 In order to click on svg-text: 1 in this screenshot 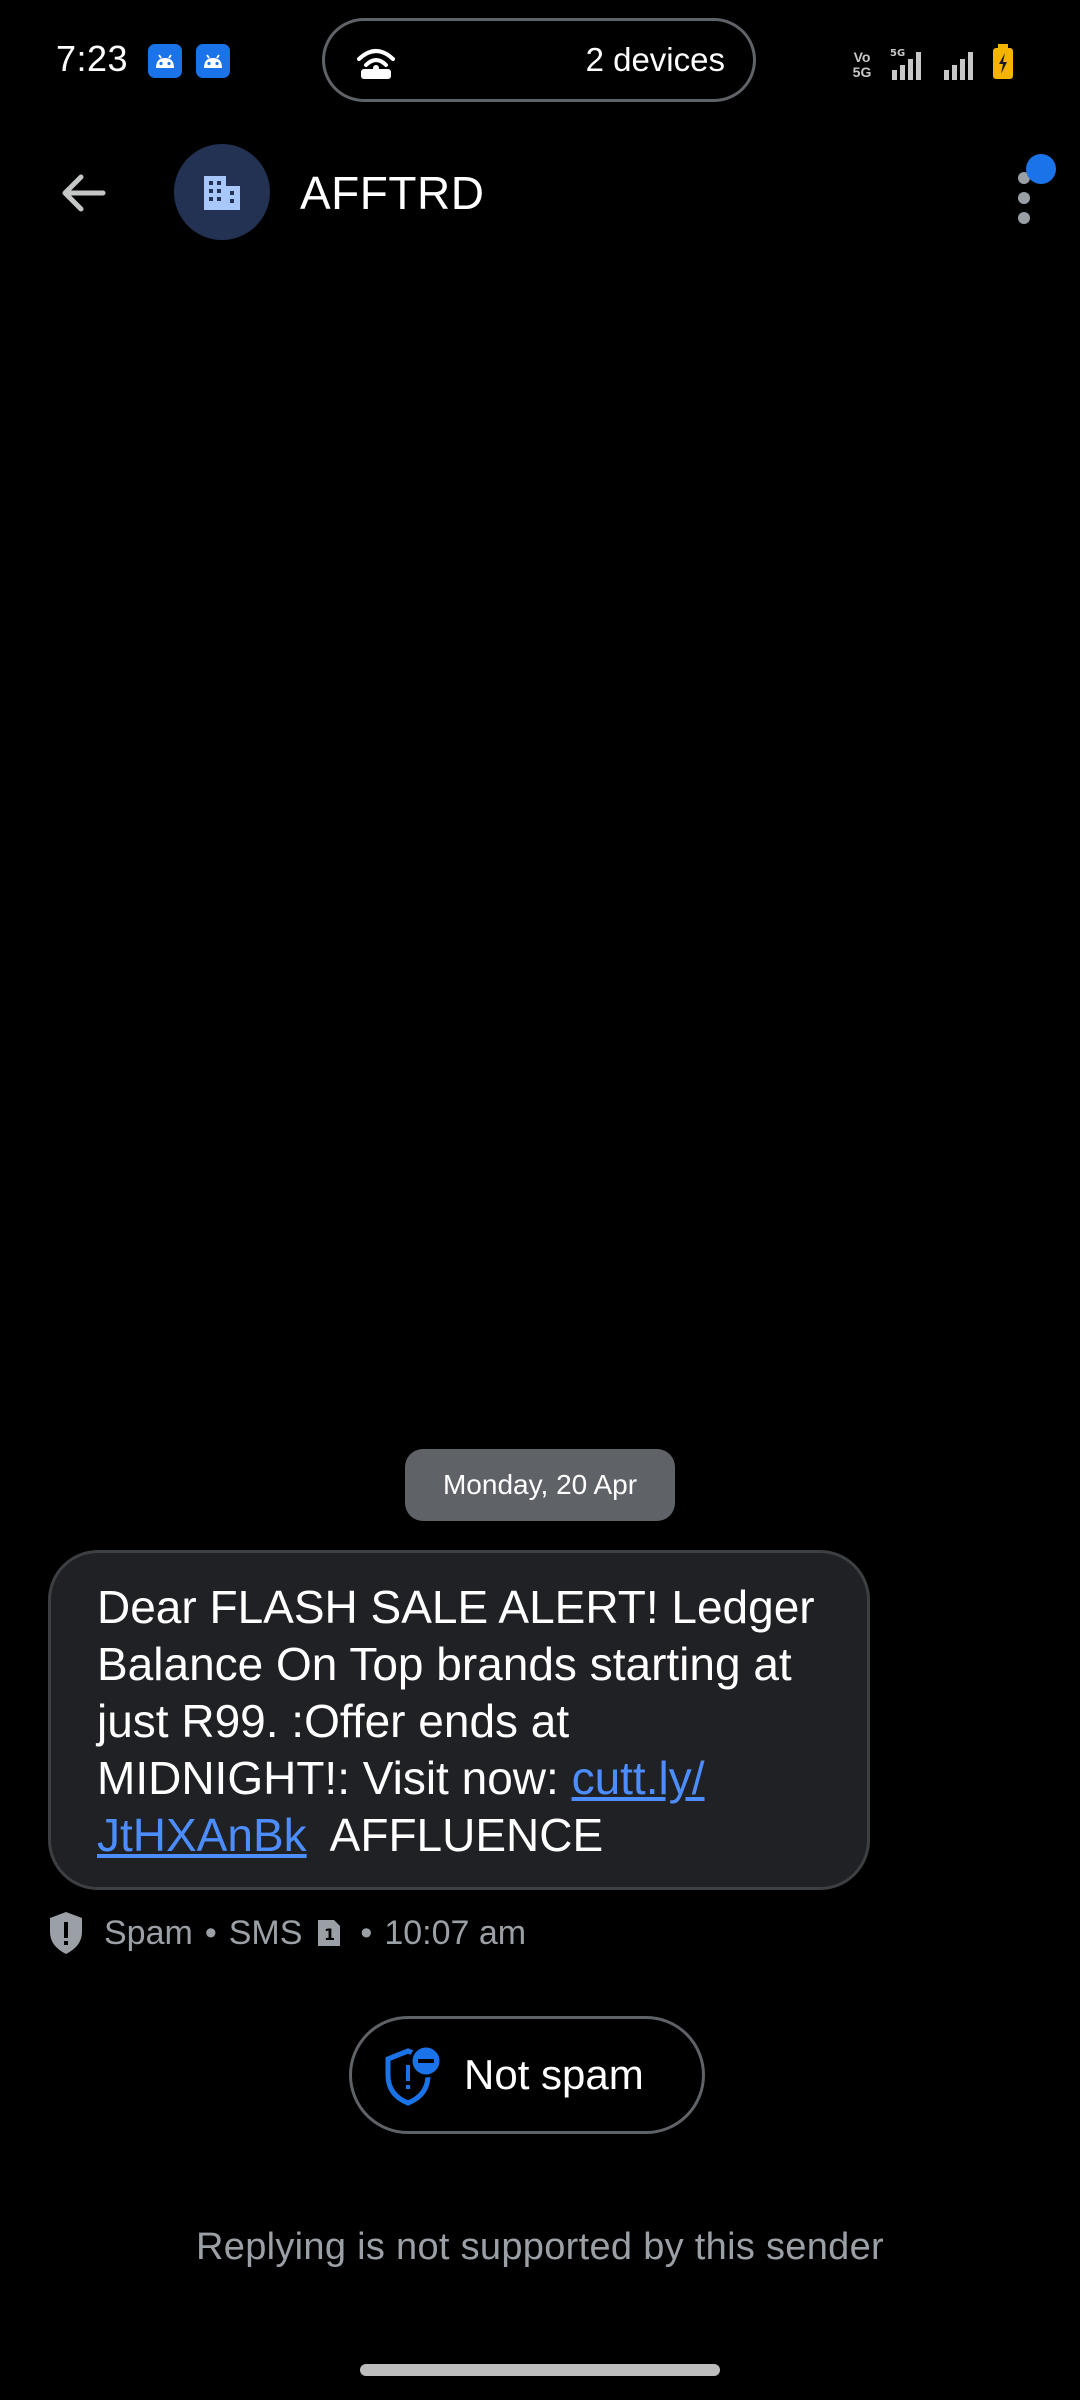, I will do `click(329, 1934)`.